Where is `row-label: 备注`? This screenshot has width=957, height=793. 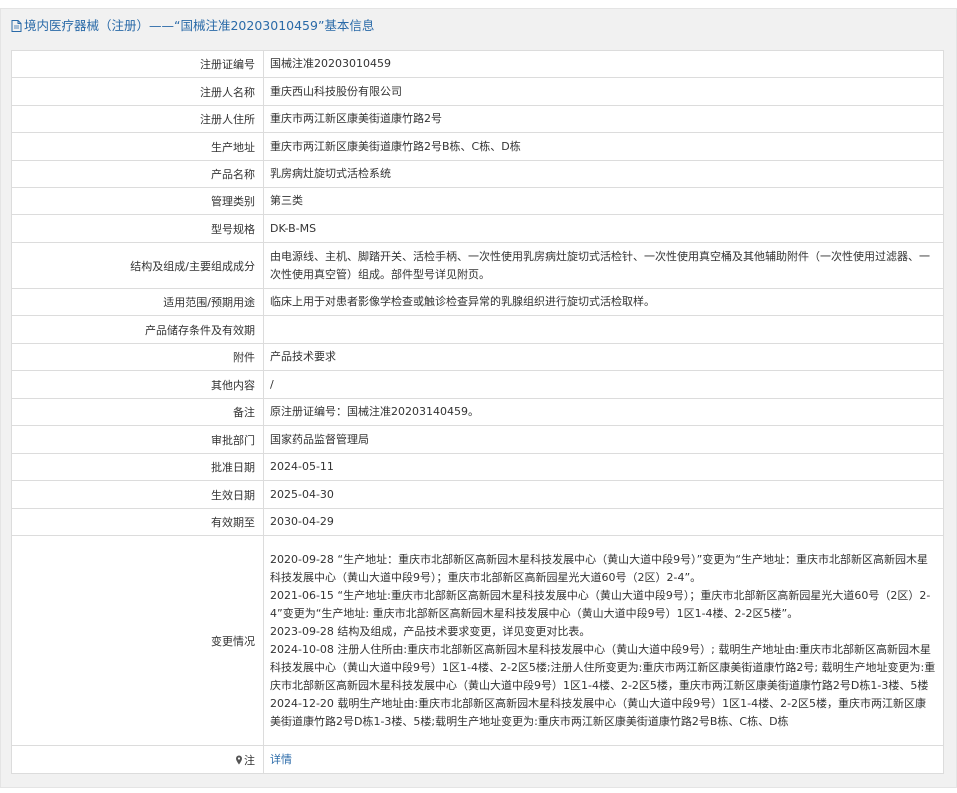 row-label: 备注 is located at coordinates (137, 412).